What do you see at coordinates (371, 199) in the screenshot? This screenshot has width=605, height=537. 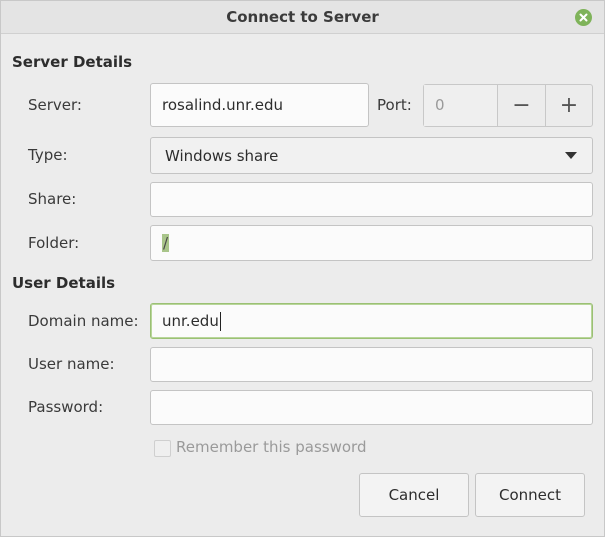 I see `share-input` at bounding box center [371, 199].